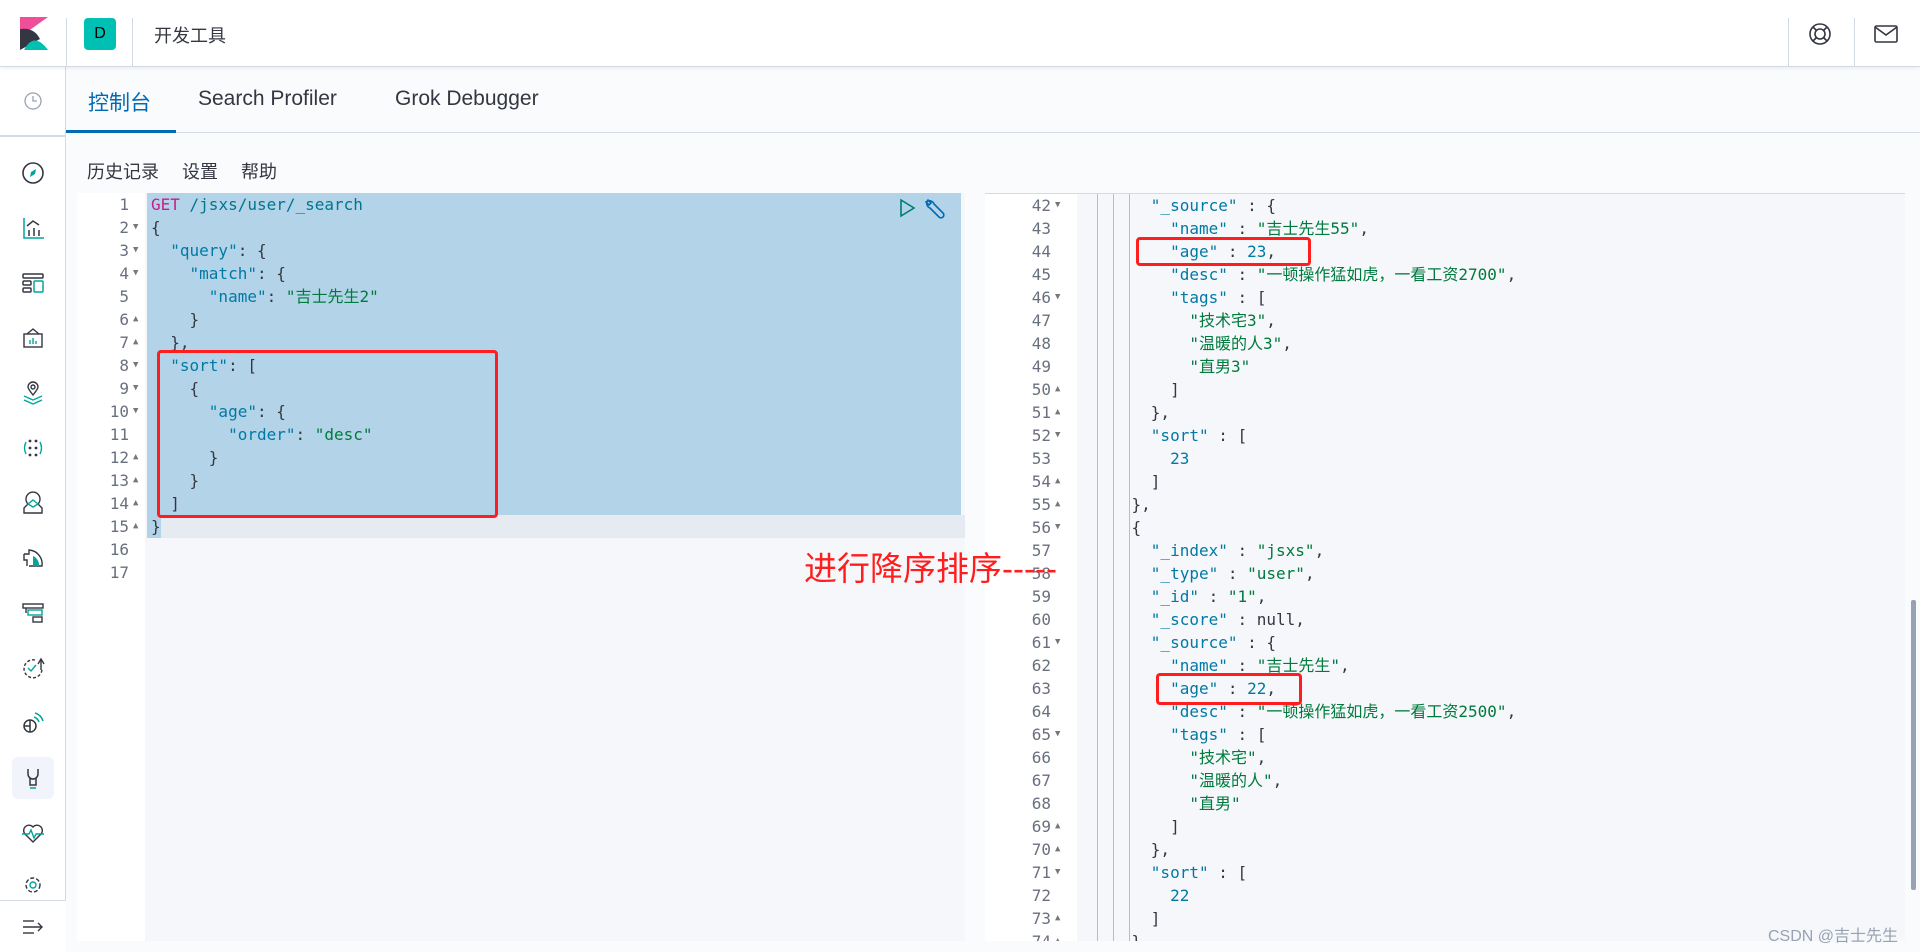  I want to click on apm-icon, so click(33, 613).